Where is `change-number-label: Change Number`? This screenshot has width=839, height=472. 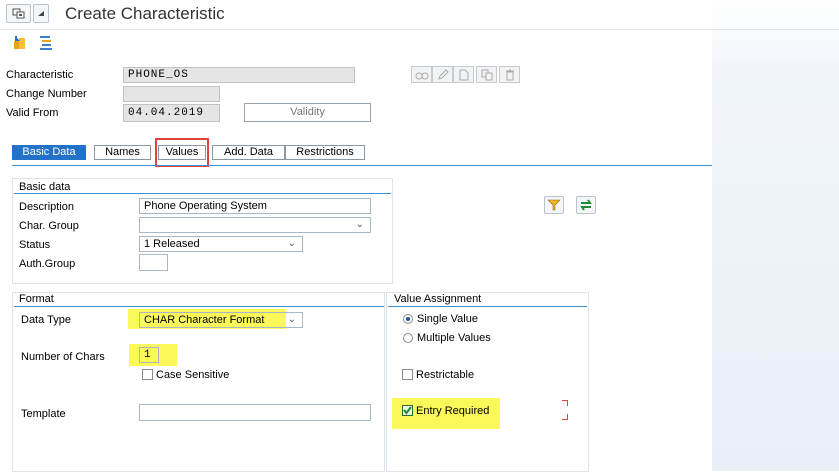 change-number-label: Change Number is located at coordinates (46, 94).